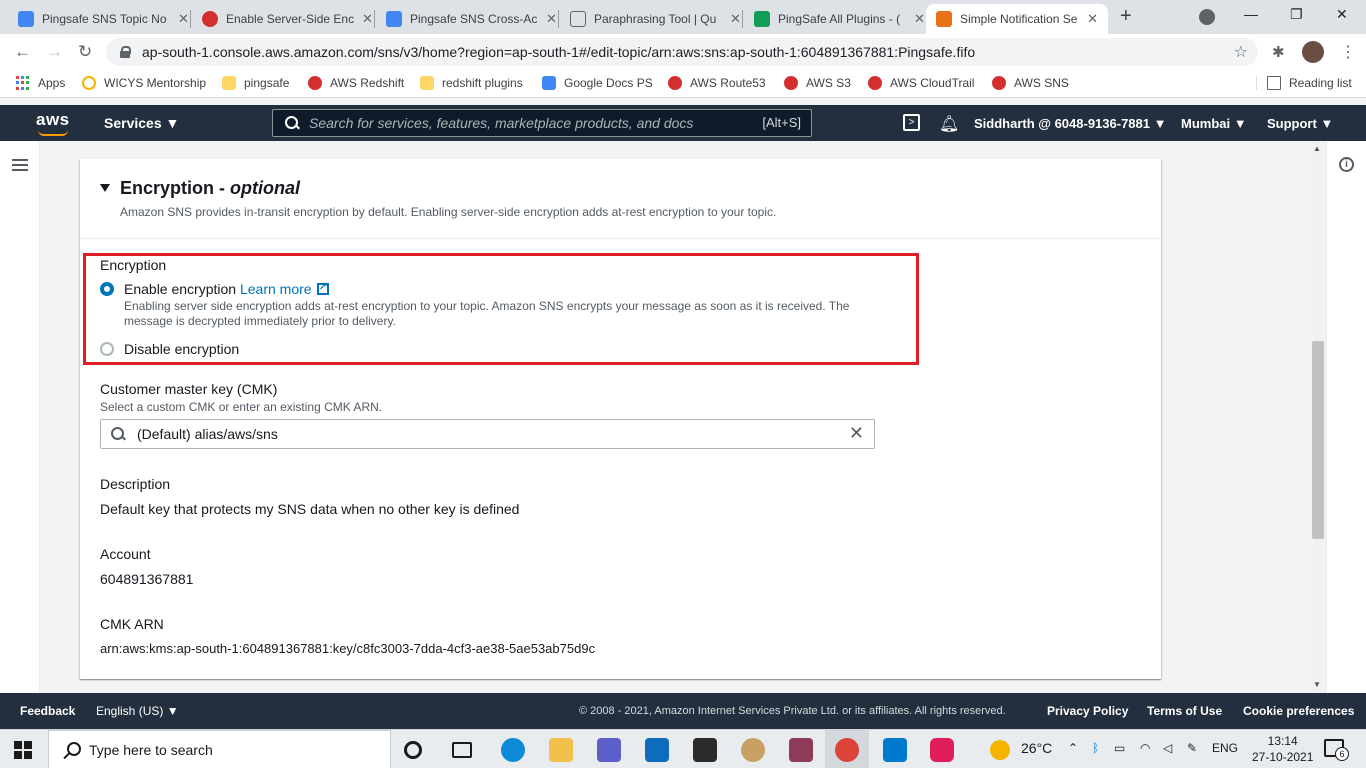 Image resolution: width=1366 pixels, height=768 pixels. What do you see at coordinates (942, 750) in the screenshot?
I see `slack-icon` at bounding box center [942, 750].